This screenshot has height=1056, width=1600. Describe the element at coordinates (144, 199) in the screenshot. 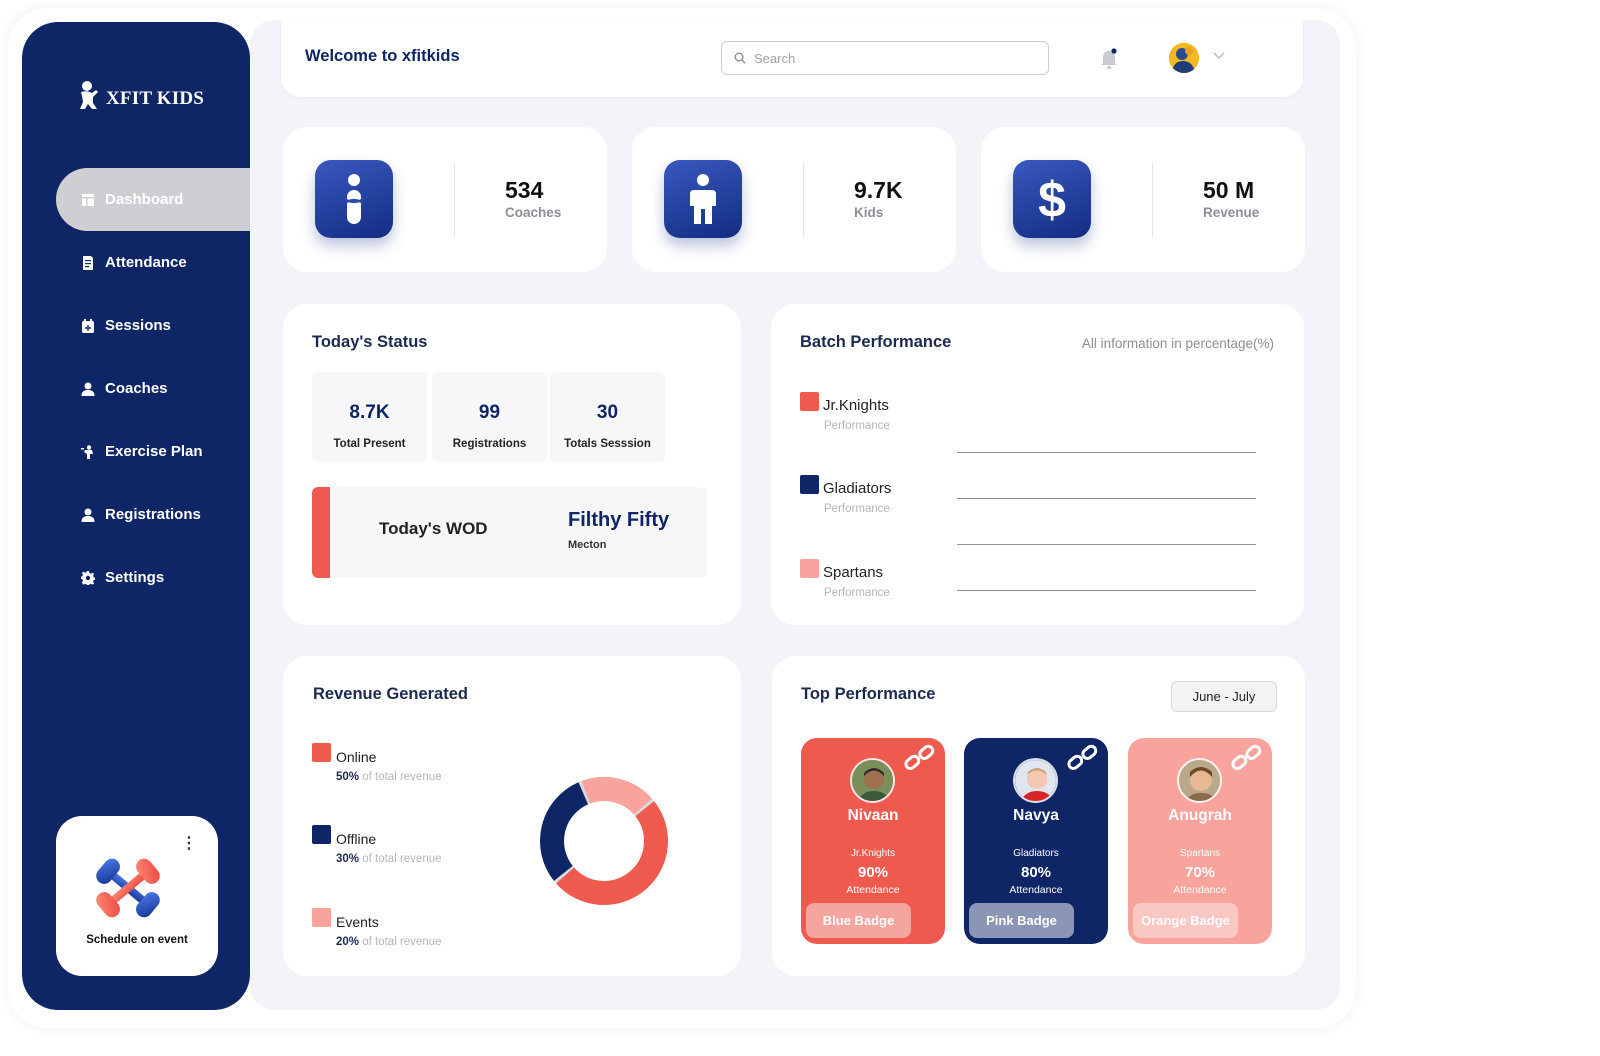

I see `sidebar-item-label: Dashboard` at that location.